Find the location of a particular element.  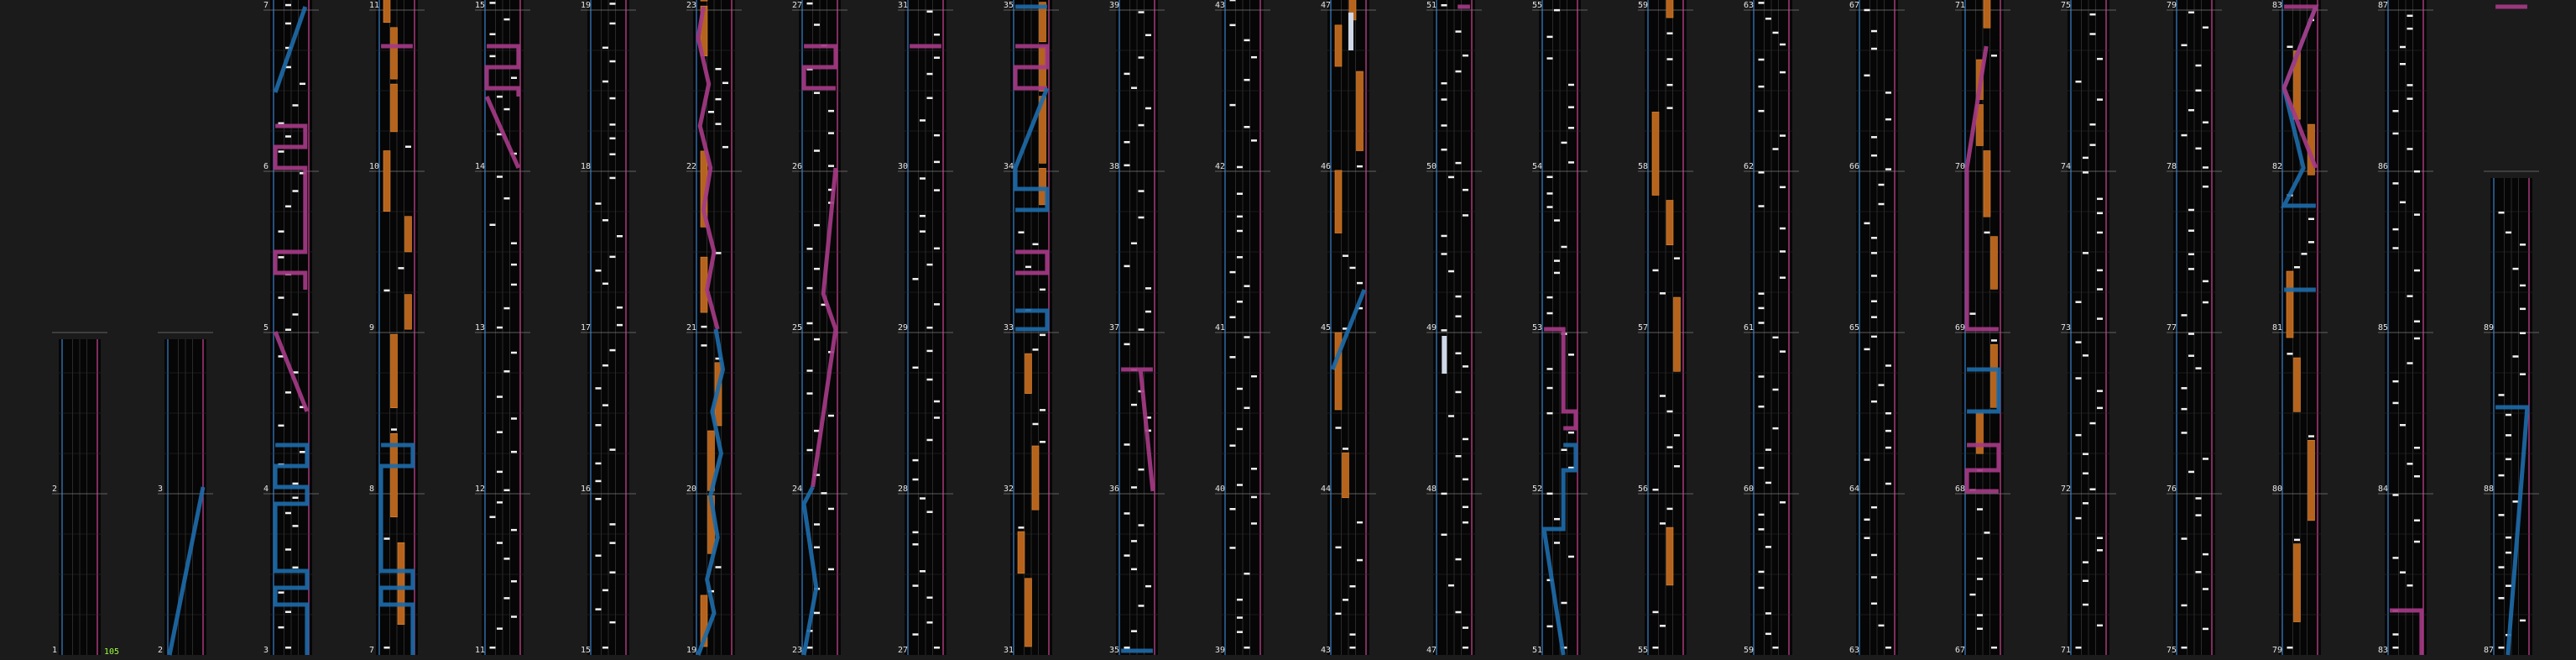

measure-number: 9 is located at coordinates (371, 328).